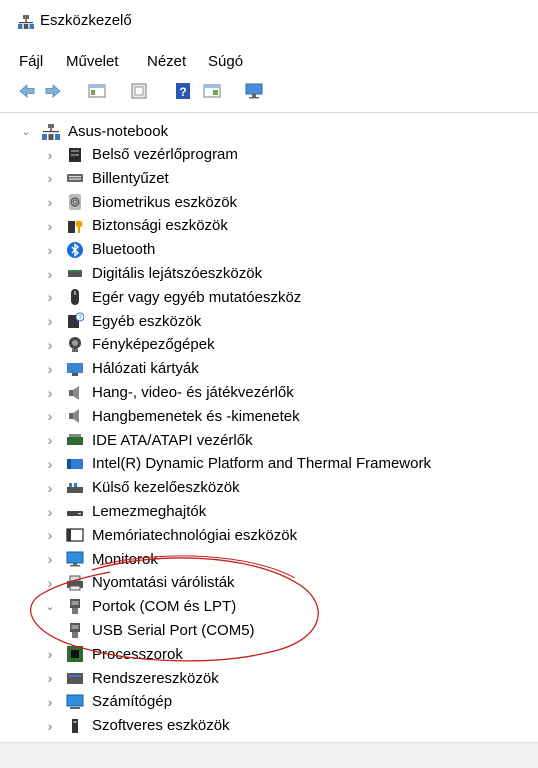 Image resolution: width=538 pixels, height=768 pixels. What do you see at coordinates (269, 22) in the screenshot?
I see `title-bar: Eszközkezelő` at bounding box center [269, 22].